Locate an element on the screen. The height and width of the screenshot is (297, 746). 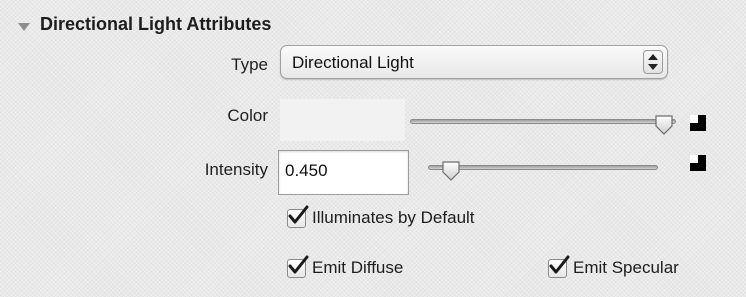
illuminates-by-default-checkbox is located at coordinates (298, 216).